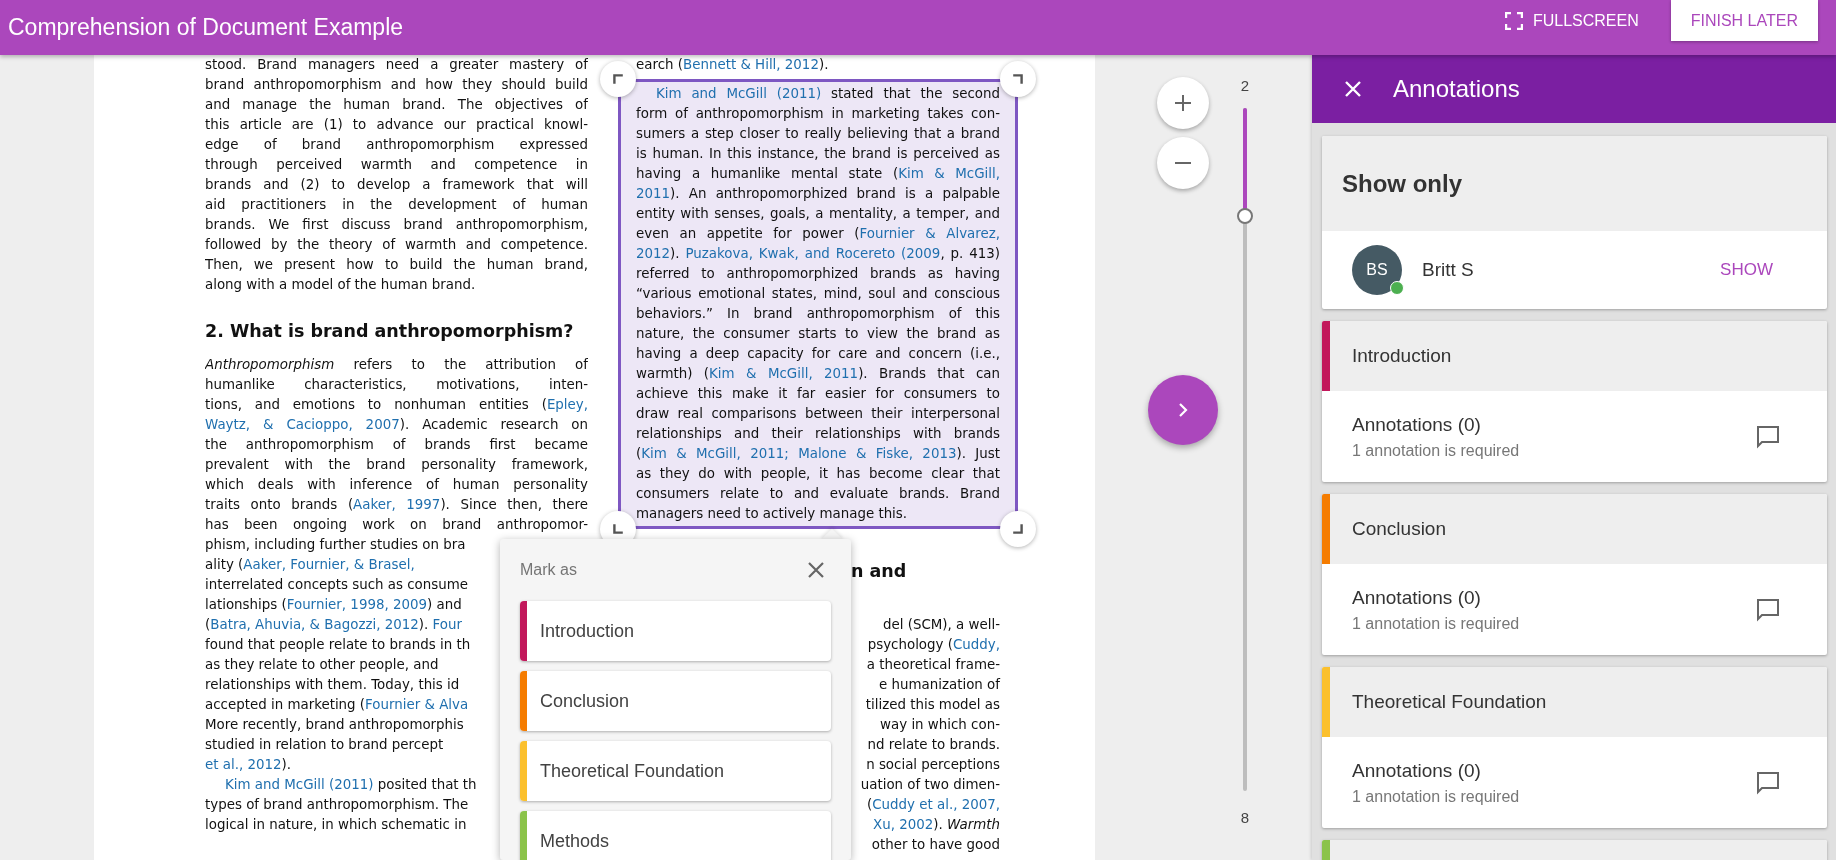 The width and height of the screenshot is (1836, 860). Describe the element at coordinates (1746, 270) in the screenshot. I see `show-button: SHOW` at that location.